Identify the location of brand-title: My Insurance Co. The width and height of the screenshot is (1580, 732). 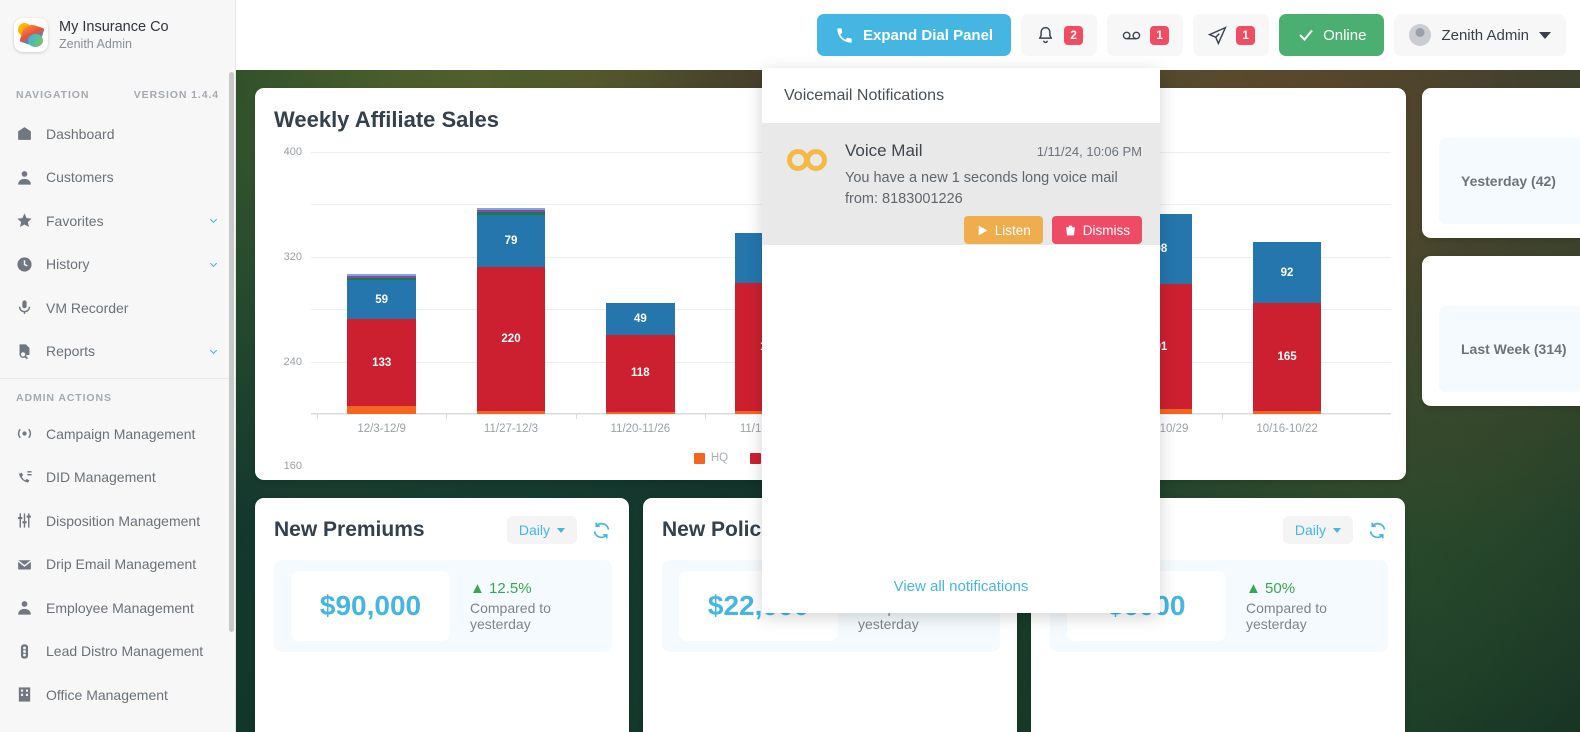
(114, 26).